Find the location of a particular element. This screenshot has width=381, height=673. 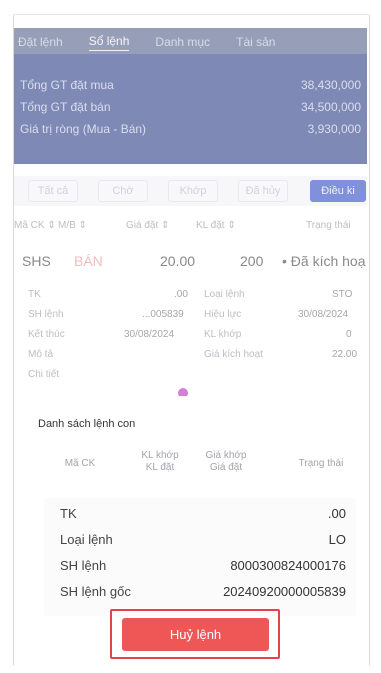

sheet-title: Danh sách lệnh con is located at coordinates (87, 424).